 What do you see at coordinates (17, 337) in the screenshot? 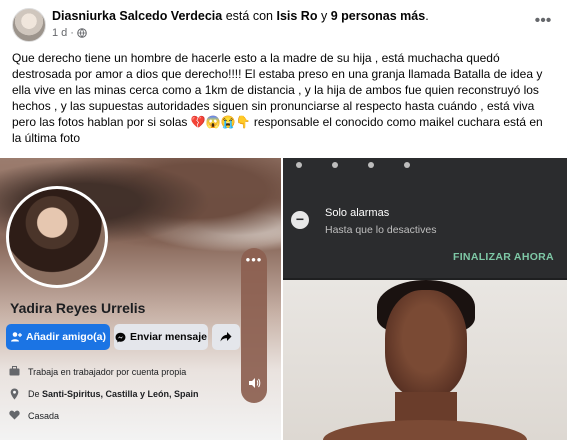
I see `add-friend-icon` at bounding box center [17, 337].